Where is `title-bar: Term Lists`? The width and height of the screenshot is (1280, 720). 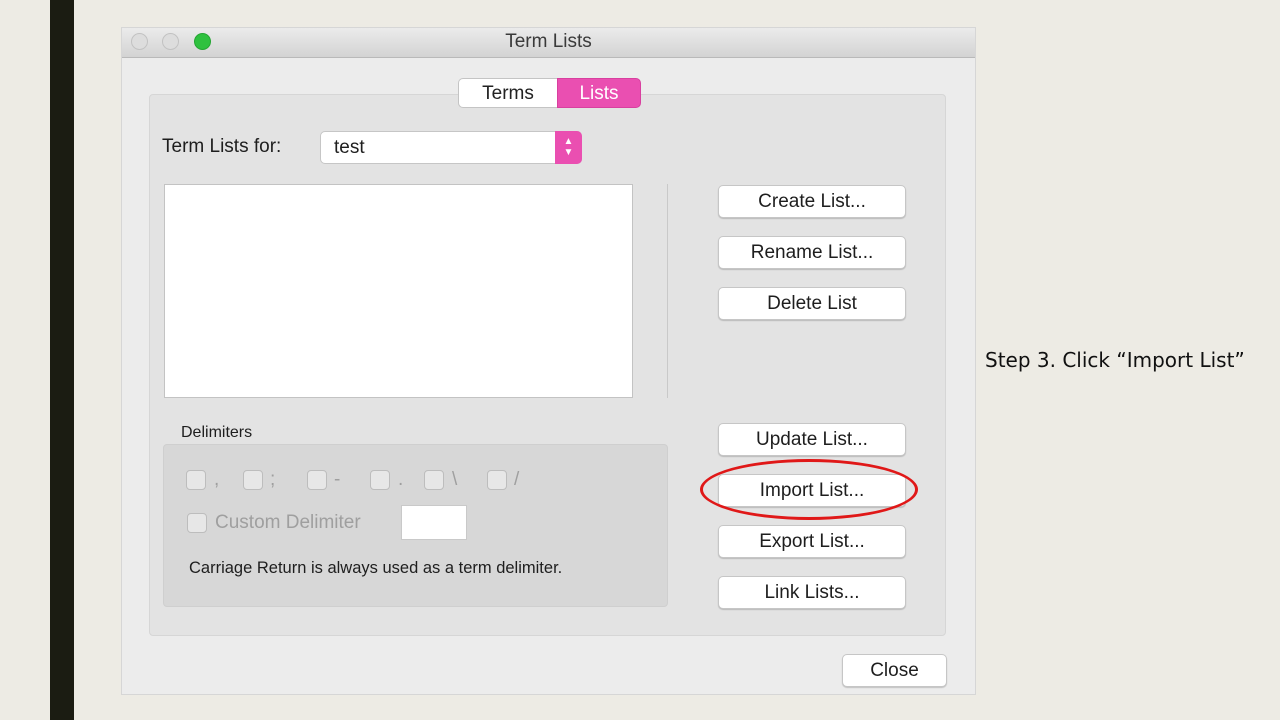 title-bar: Term Lists is located at coordinates (548, 43).